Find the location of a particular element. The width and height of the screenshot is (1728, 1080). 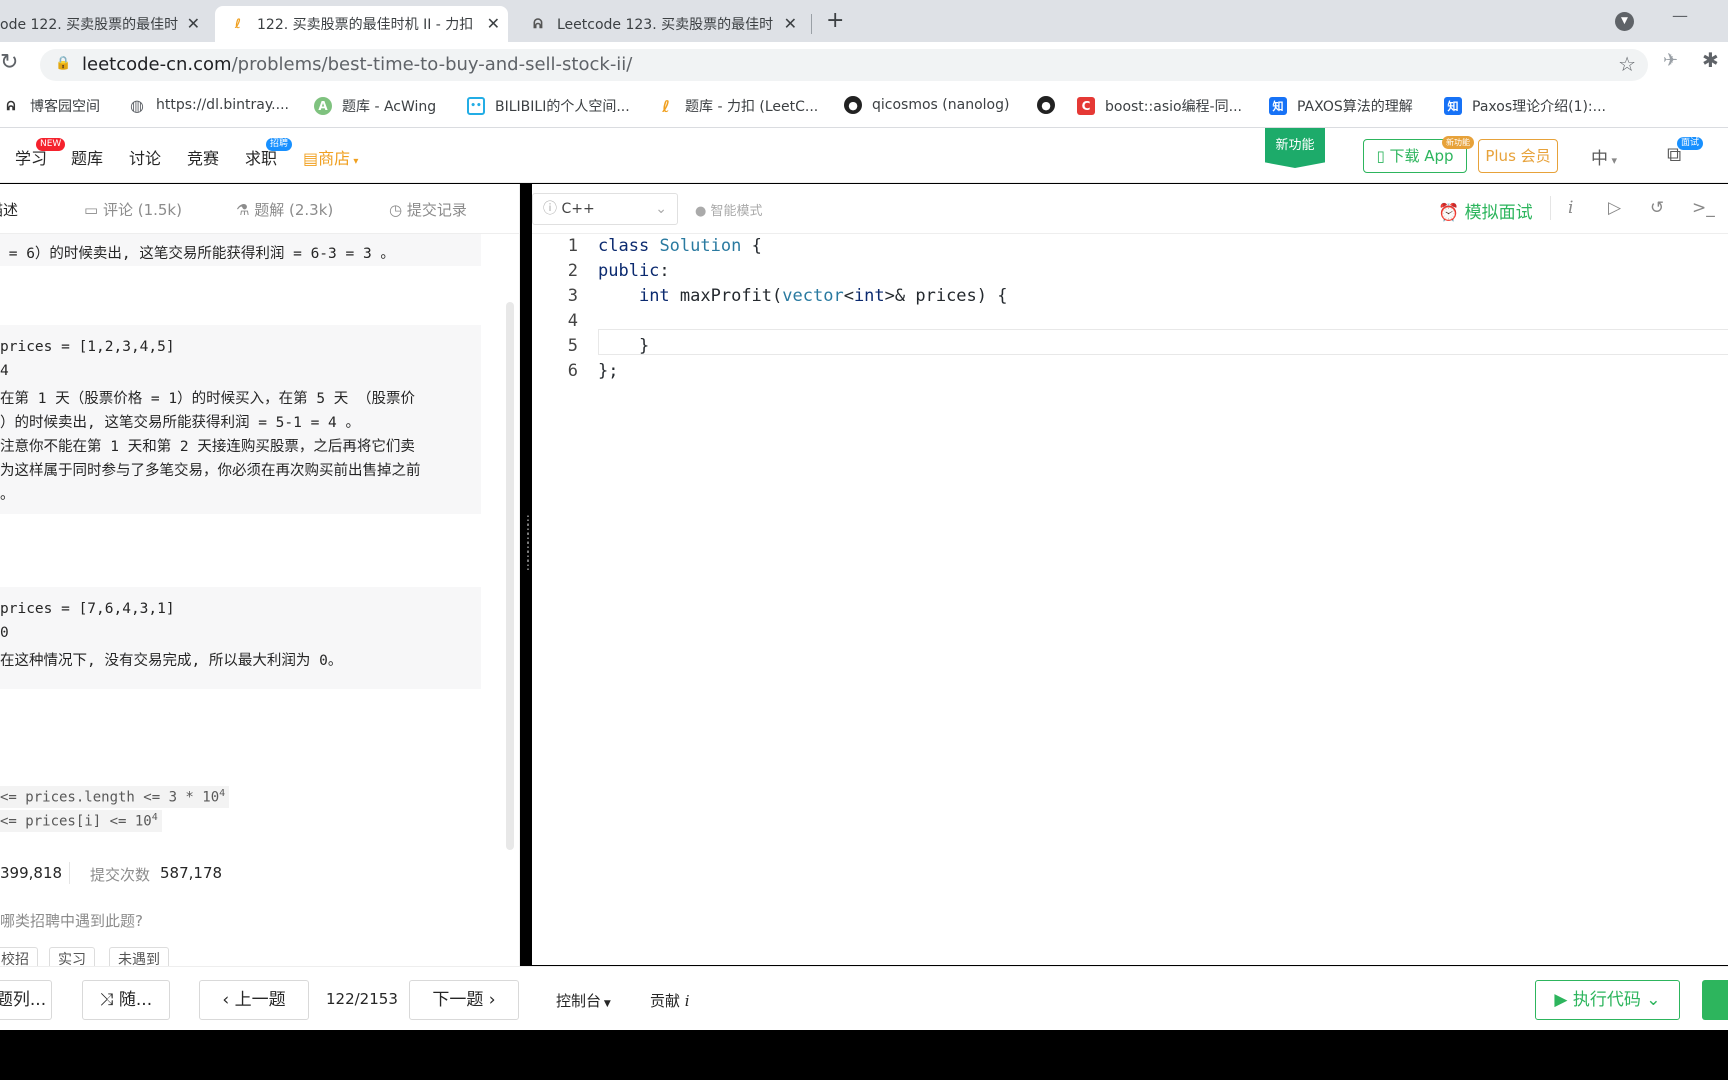

browser-tab-3: ᕱ Leetcode 123. 买卖股票的最佳时 ✕ is located at coordinates (660, 24).